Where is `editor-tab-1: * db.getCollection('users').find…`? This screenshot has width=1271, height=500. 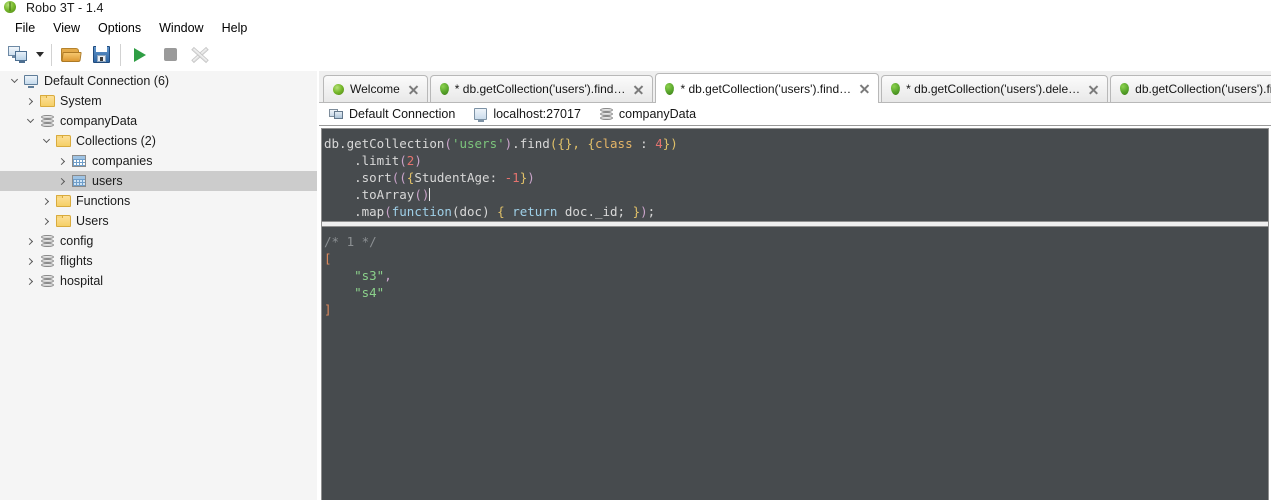
editor-tab-1: * db.getCollection('users').find… is located at coordinates (541, 88).